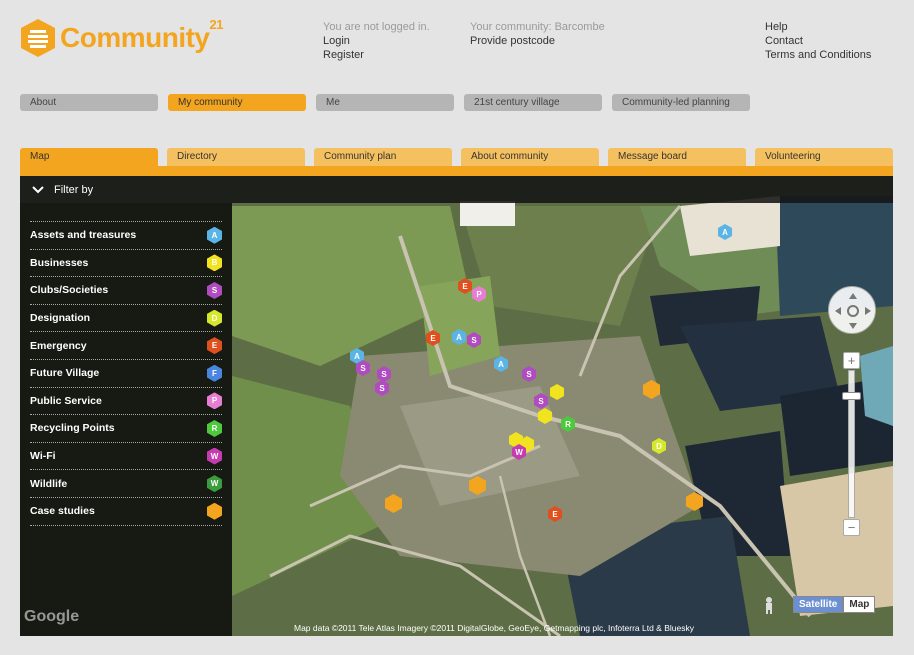 The image size is (914, 655). What do you see at coordinates (851, 360) in the screenshot?
I see `zoom-in-button: +` at bounding box center [851, 360].